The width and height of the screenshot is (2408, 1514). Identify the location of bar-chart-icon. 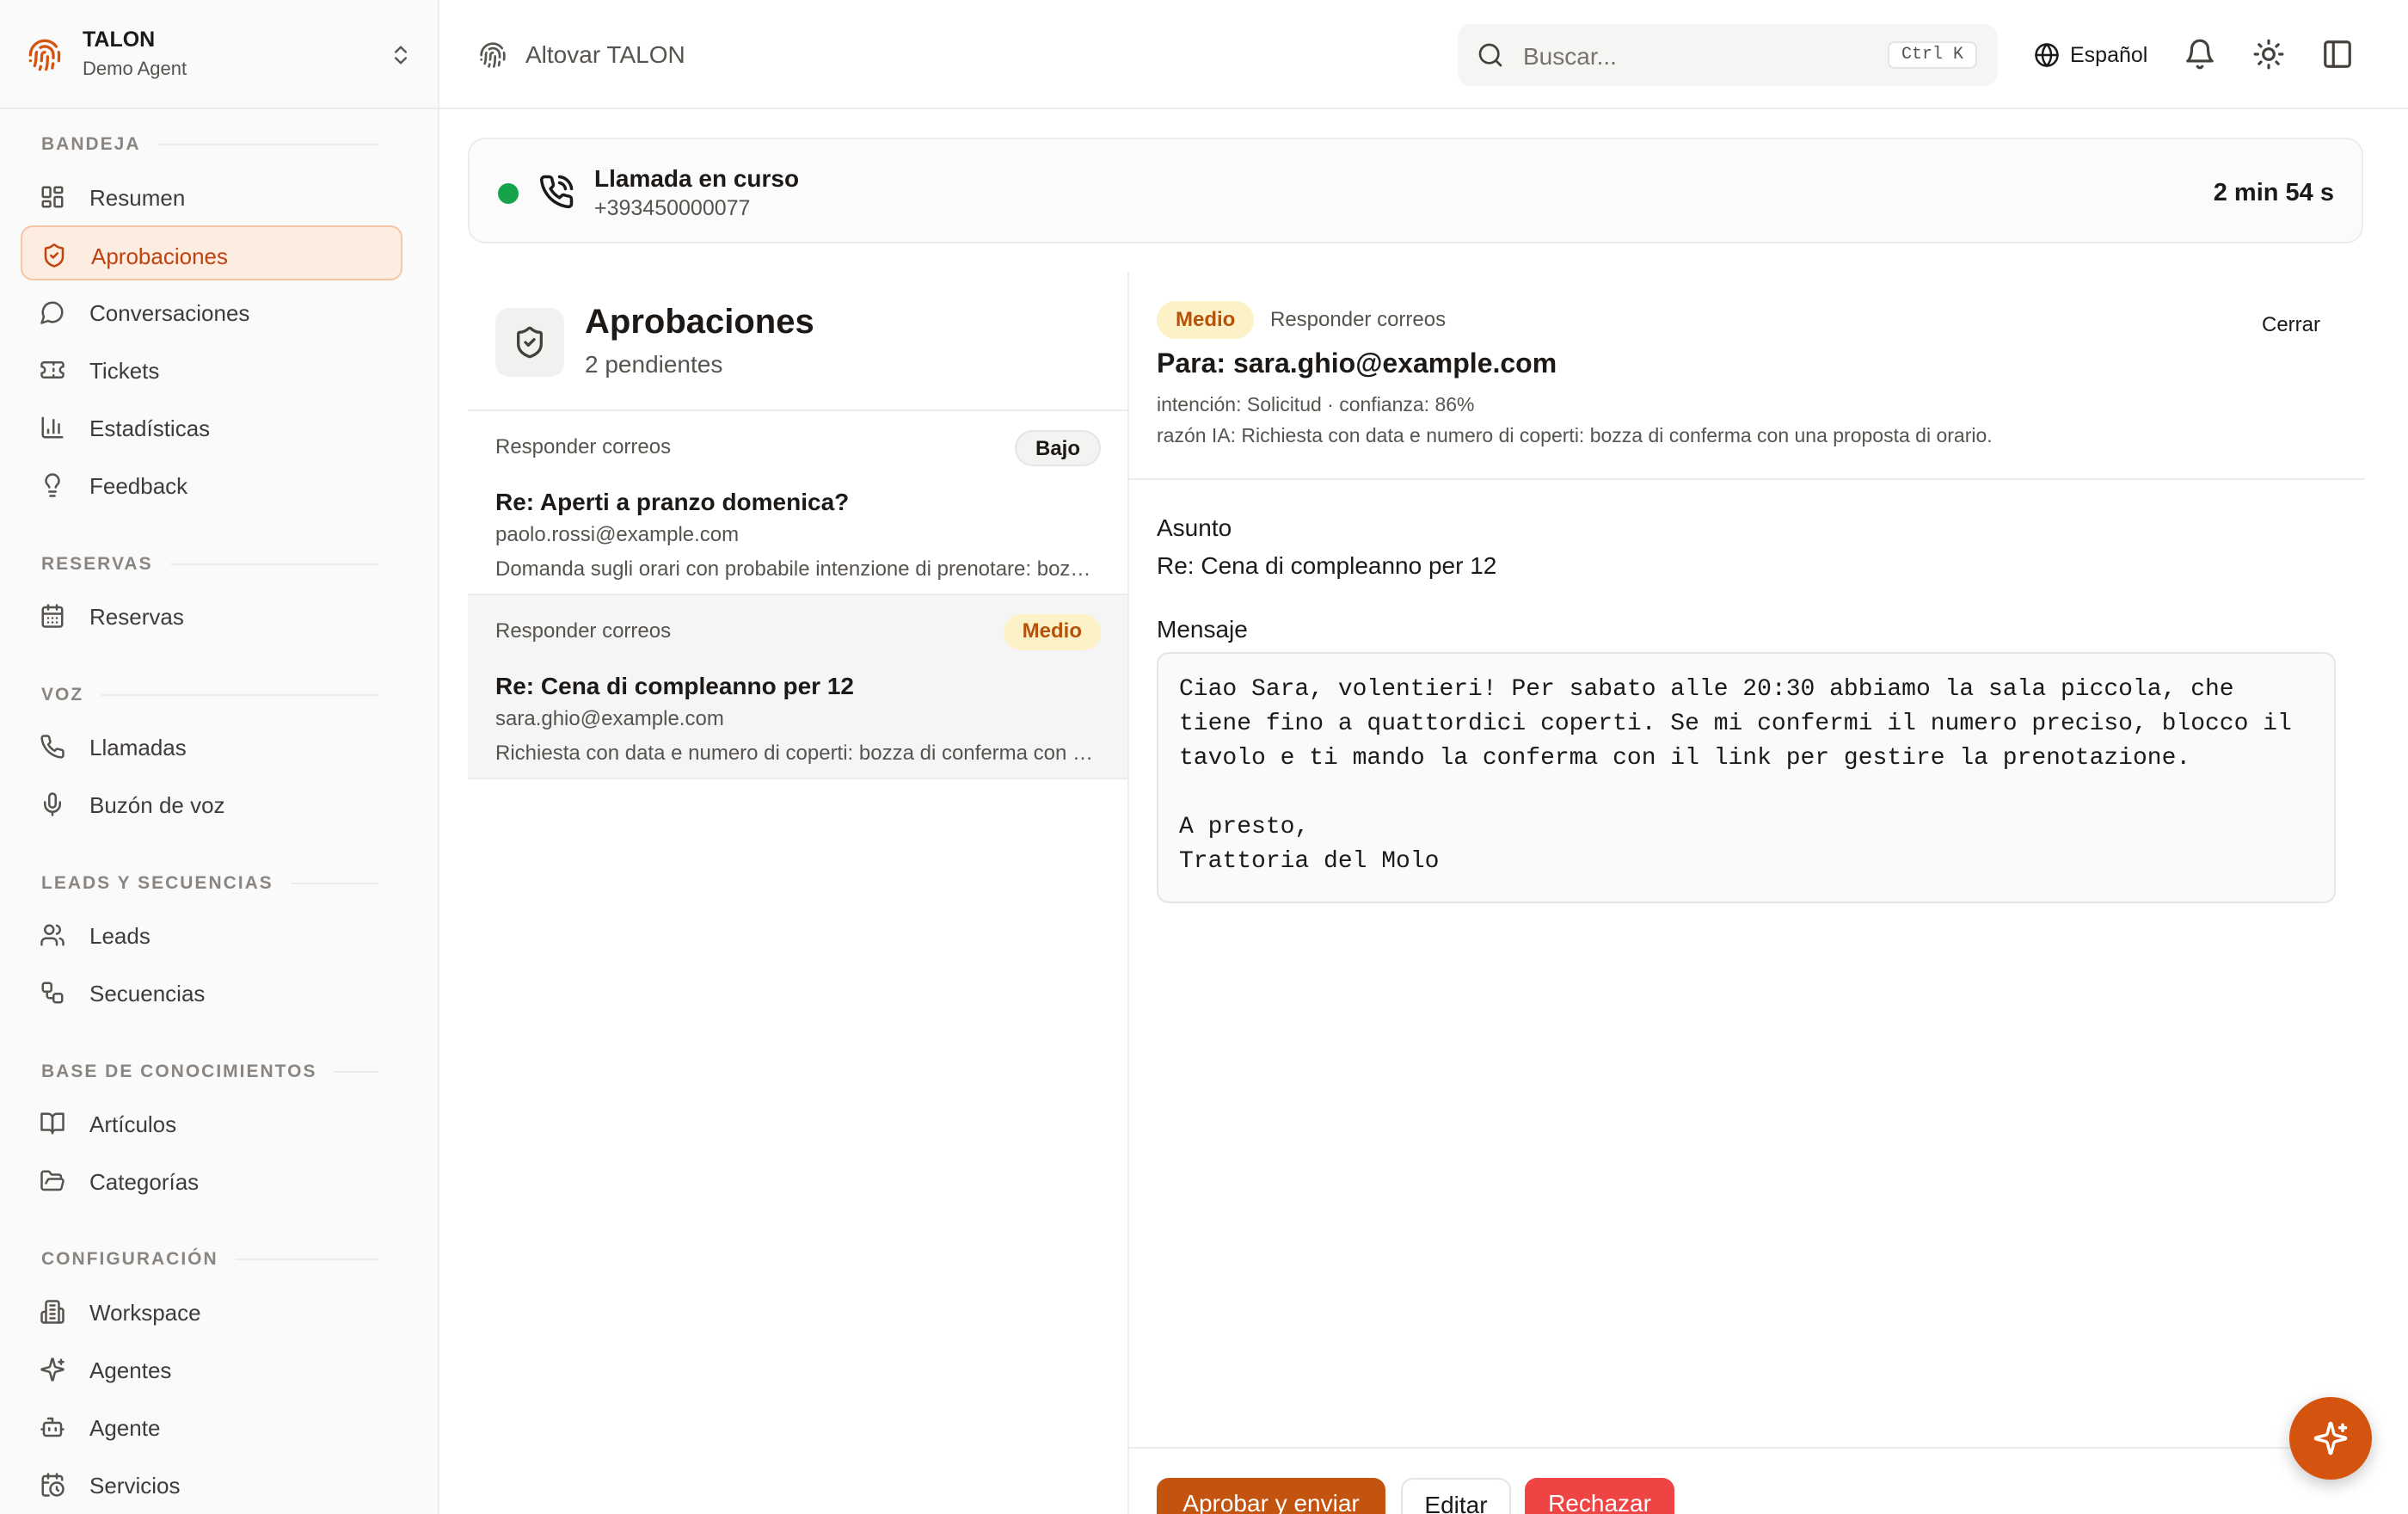
(52, 427).